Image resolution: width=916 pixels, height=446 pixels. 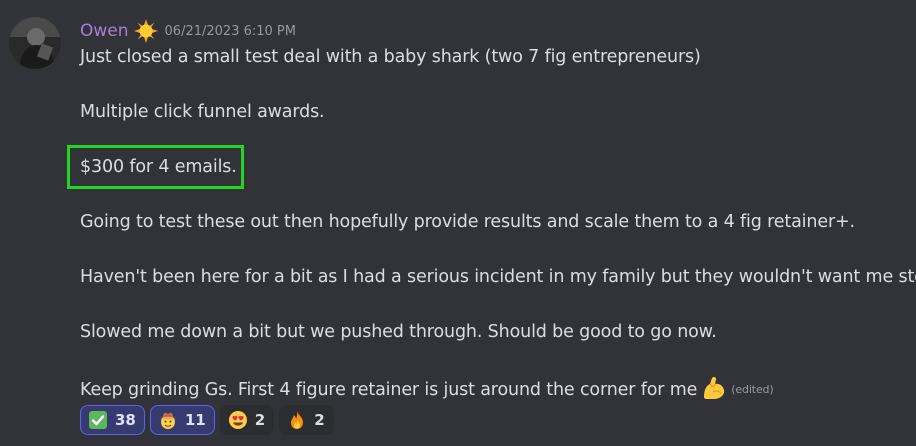 I want to click on reaction-cowboy: 11, so click(x=182, y=420).